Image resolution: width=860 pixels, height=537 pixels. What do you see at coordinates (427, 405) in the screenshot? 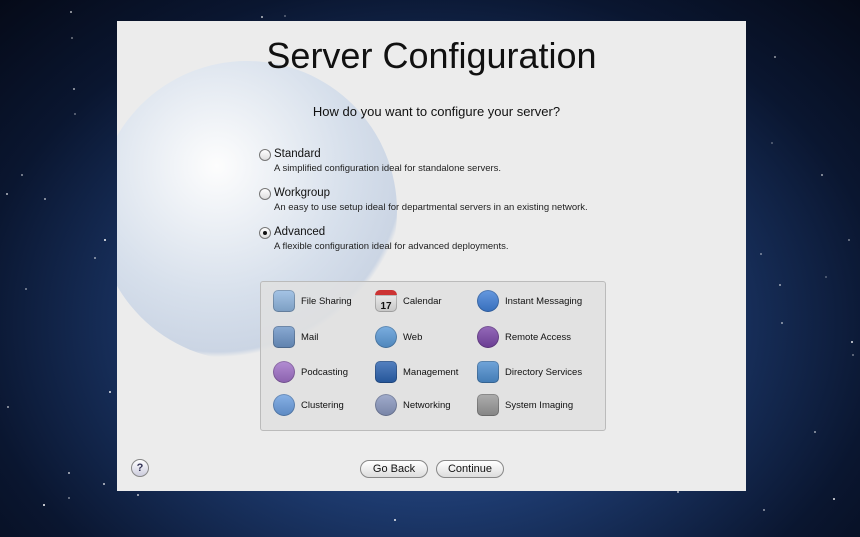
I see `service-label: Networking` at bounding box center [427, 405].